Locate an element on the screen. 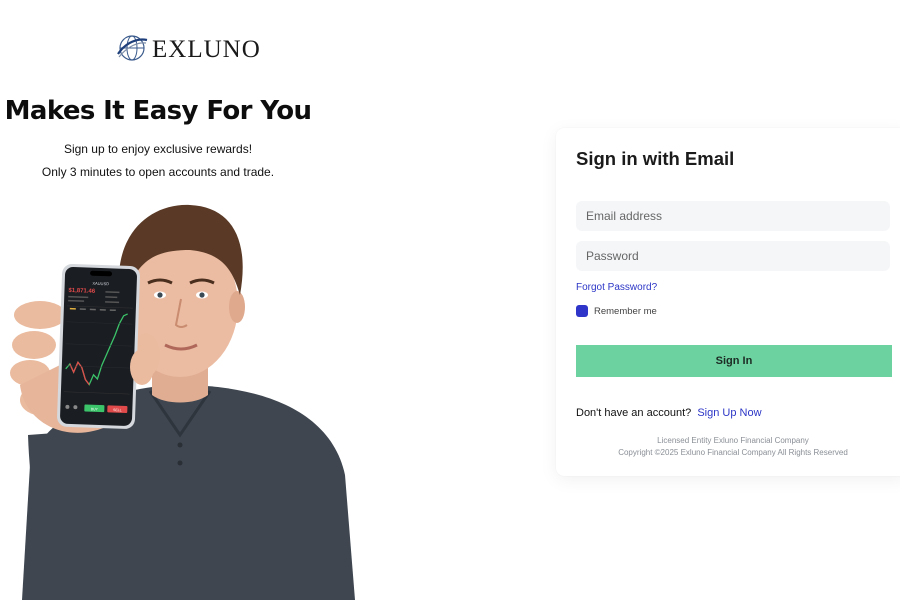 This screenshot has width=900, height=605. sign-in-button: Sign In is located at coordinates (734, 361).